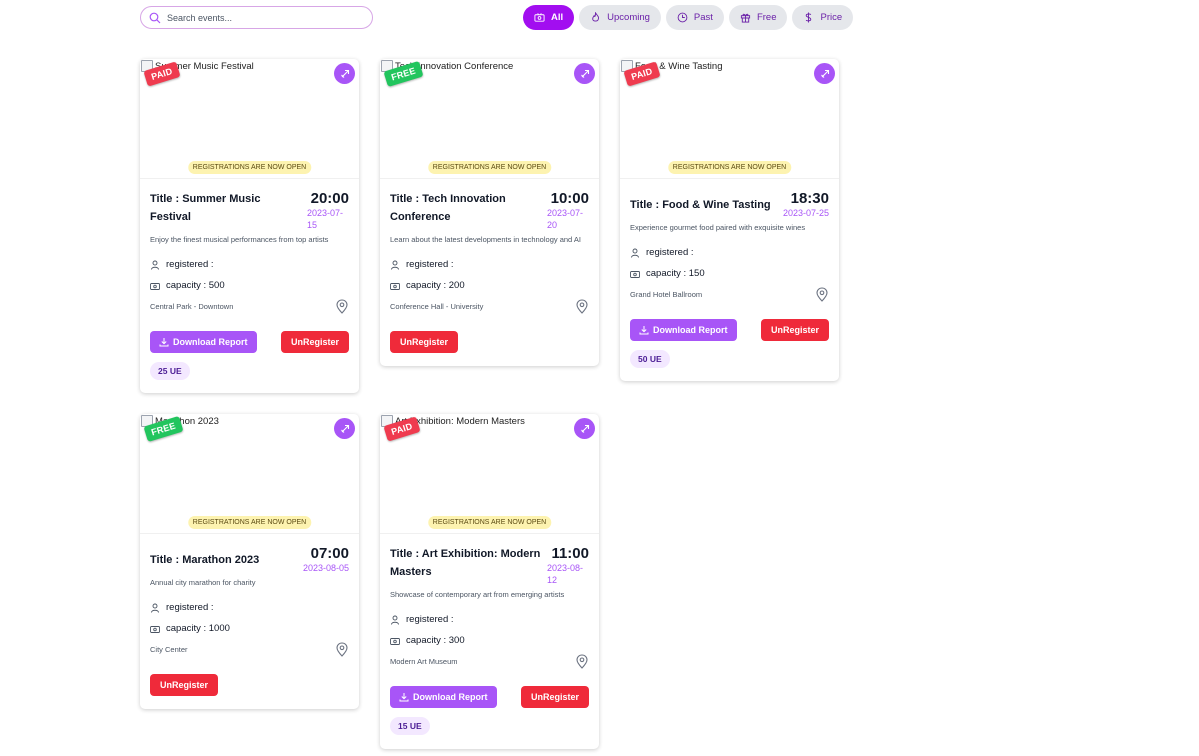 The image size is (1199, 756). Describe the element at coordinates (155, 17) in the screenshot. I see `search-icon` at that location.